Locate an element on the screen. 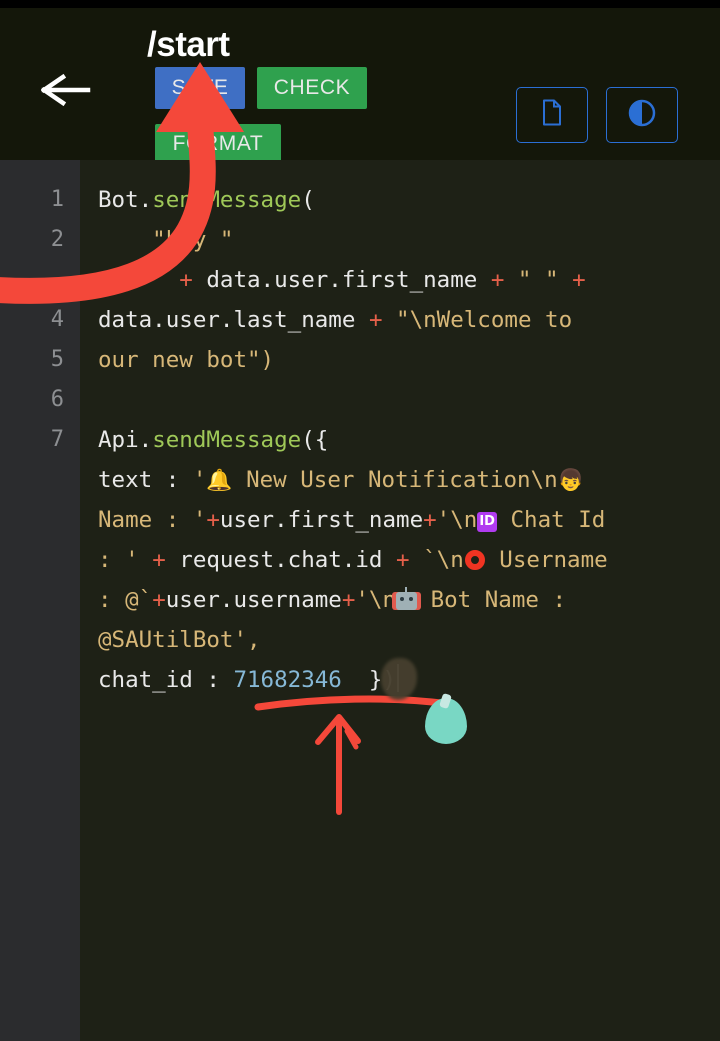 This screenshot has width=720, height=1041. code-line: "hey " is located at coordinates (406, 240).